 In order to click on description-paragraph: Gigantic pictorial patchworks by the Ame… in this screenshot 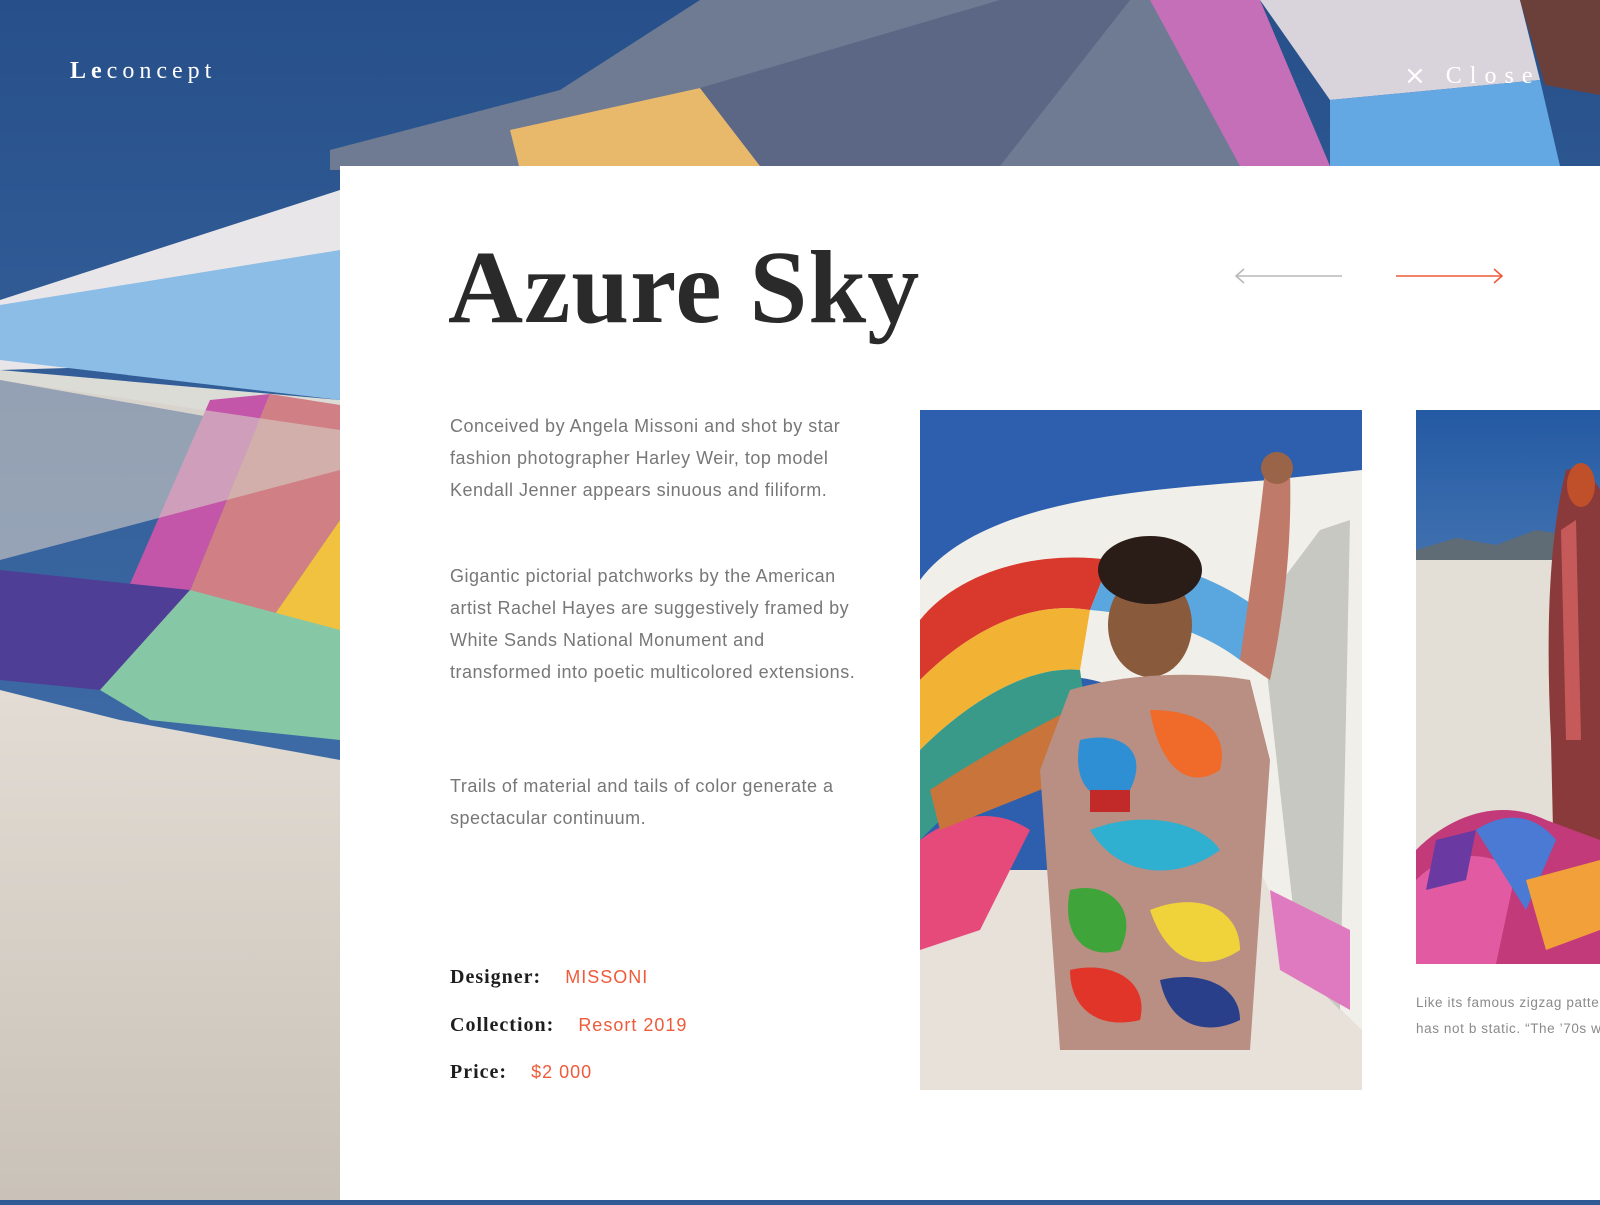, I will do `click(653, 624)`.